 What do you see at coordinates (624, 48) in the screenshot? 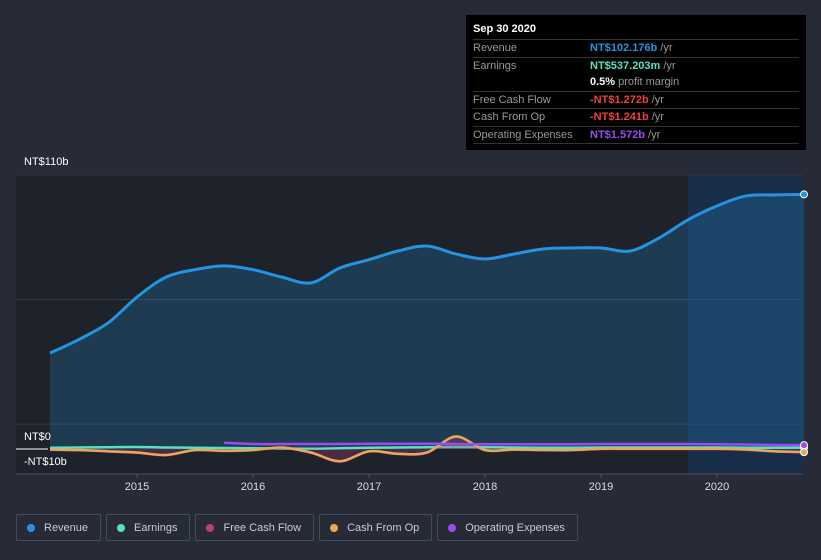
I see `tooltip-value: NT$102.176b` at bounding box center [624, 48].